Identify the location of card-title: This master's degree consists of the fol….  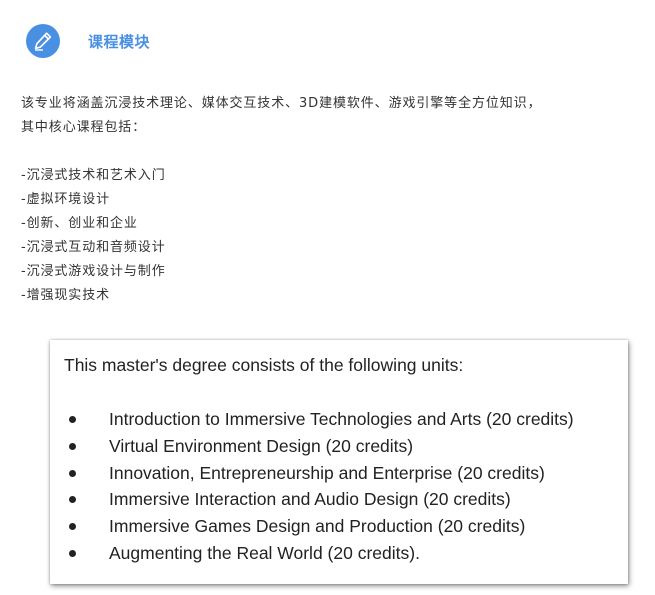
(264, 365).